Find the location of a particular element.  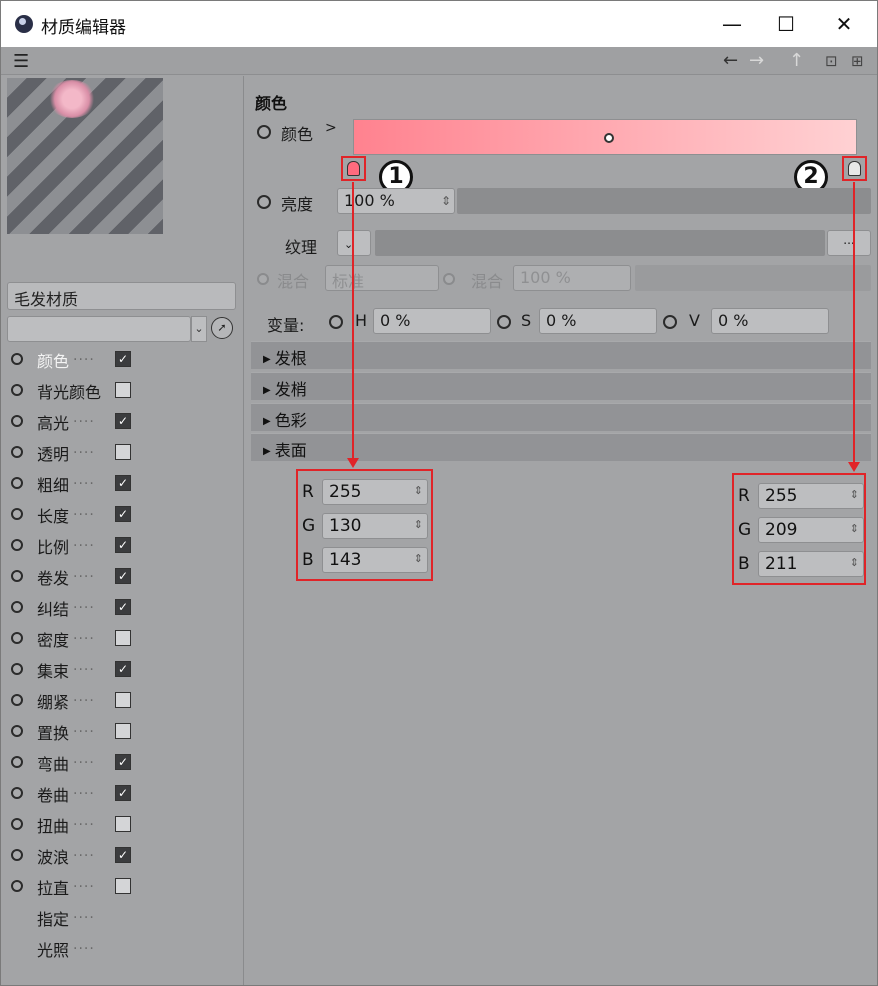

channel-item: 背光颜色 is located at coordinates (121, 390).